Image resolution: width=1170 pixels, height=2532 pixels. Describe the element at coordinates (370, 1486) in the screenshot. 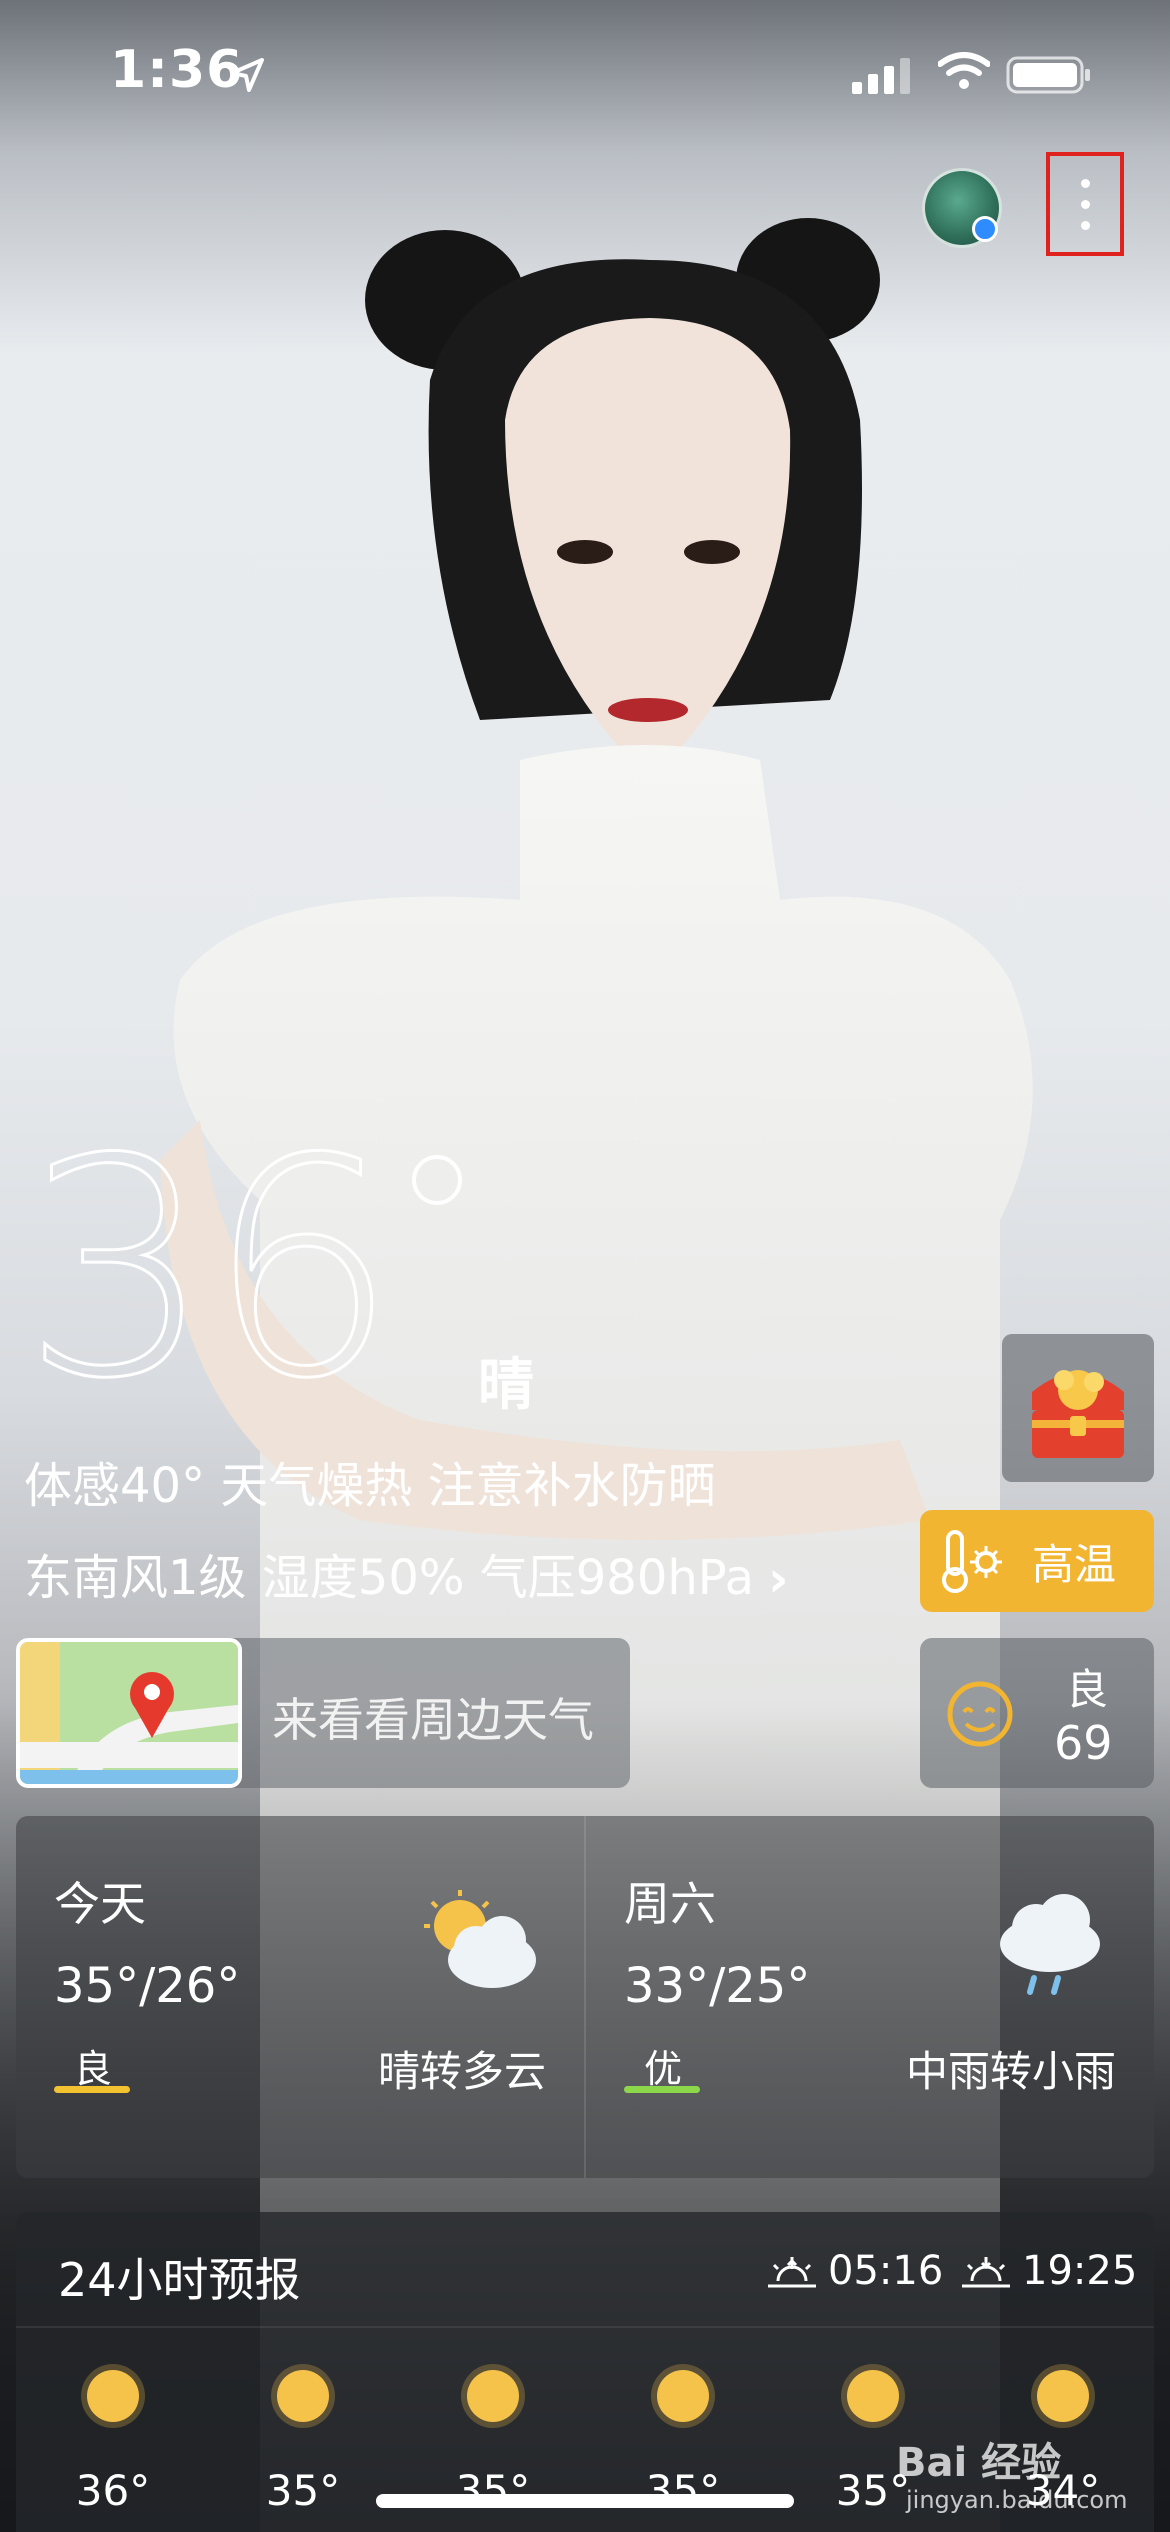

I see `feels-like-text: 体感40° 天气燥热 注意补水防晒` at that location.